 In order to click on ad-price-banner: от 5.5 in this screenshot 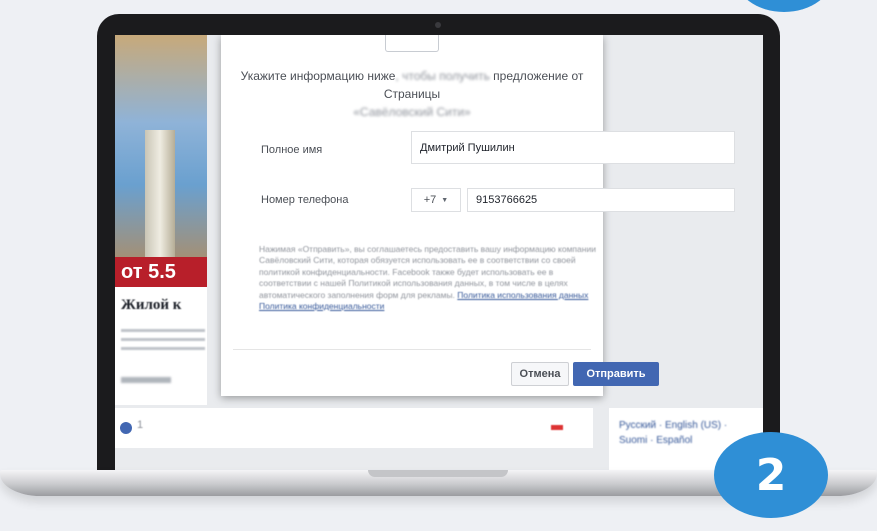, I will do `click(161, 272)`.